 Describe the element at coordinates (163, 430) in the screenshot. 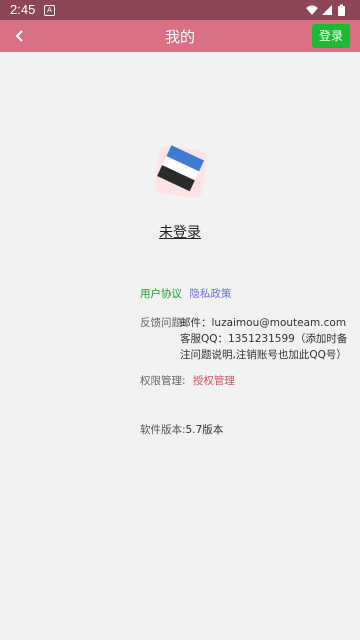

I see `version-label: 软件版本:` at that location.